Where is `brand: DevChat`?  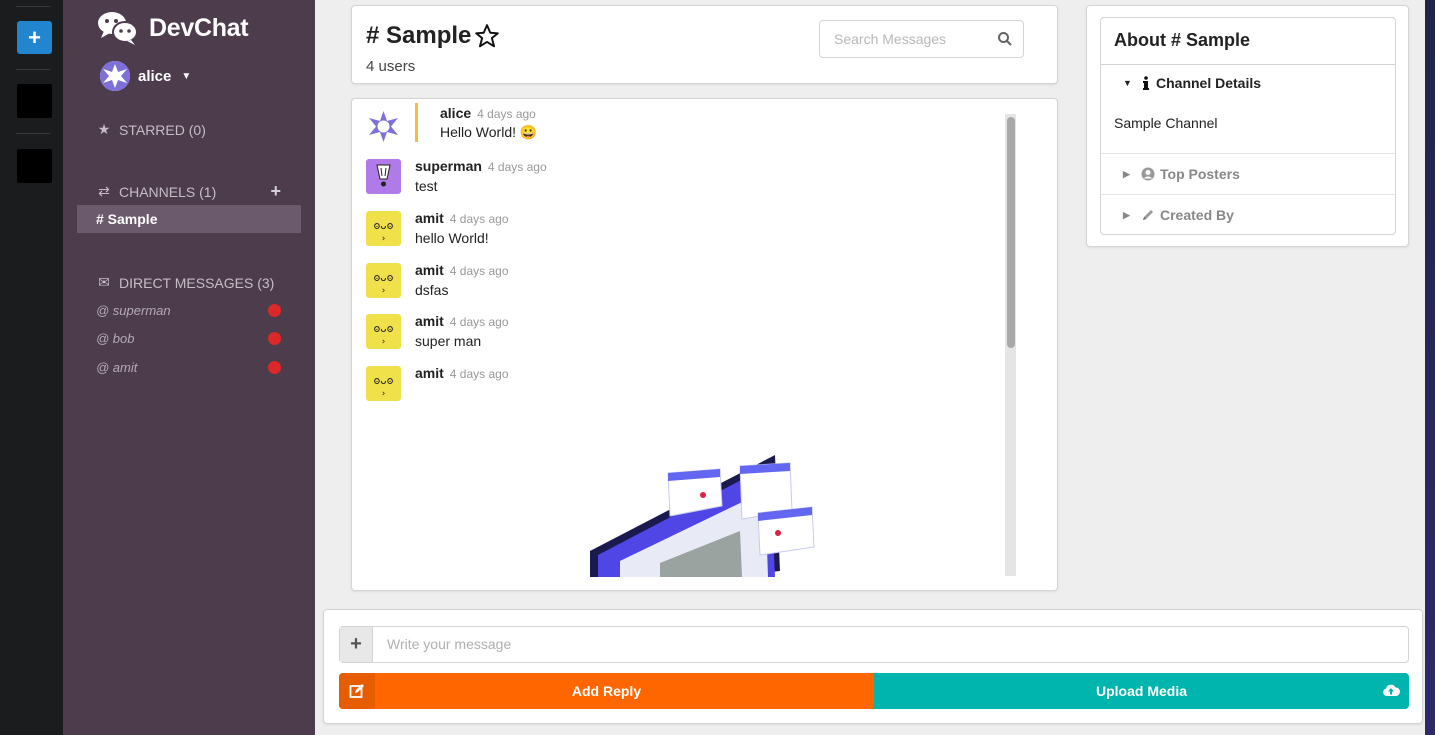 brand: DevChat is located at coordinates (173, 28).